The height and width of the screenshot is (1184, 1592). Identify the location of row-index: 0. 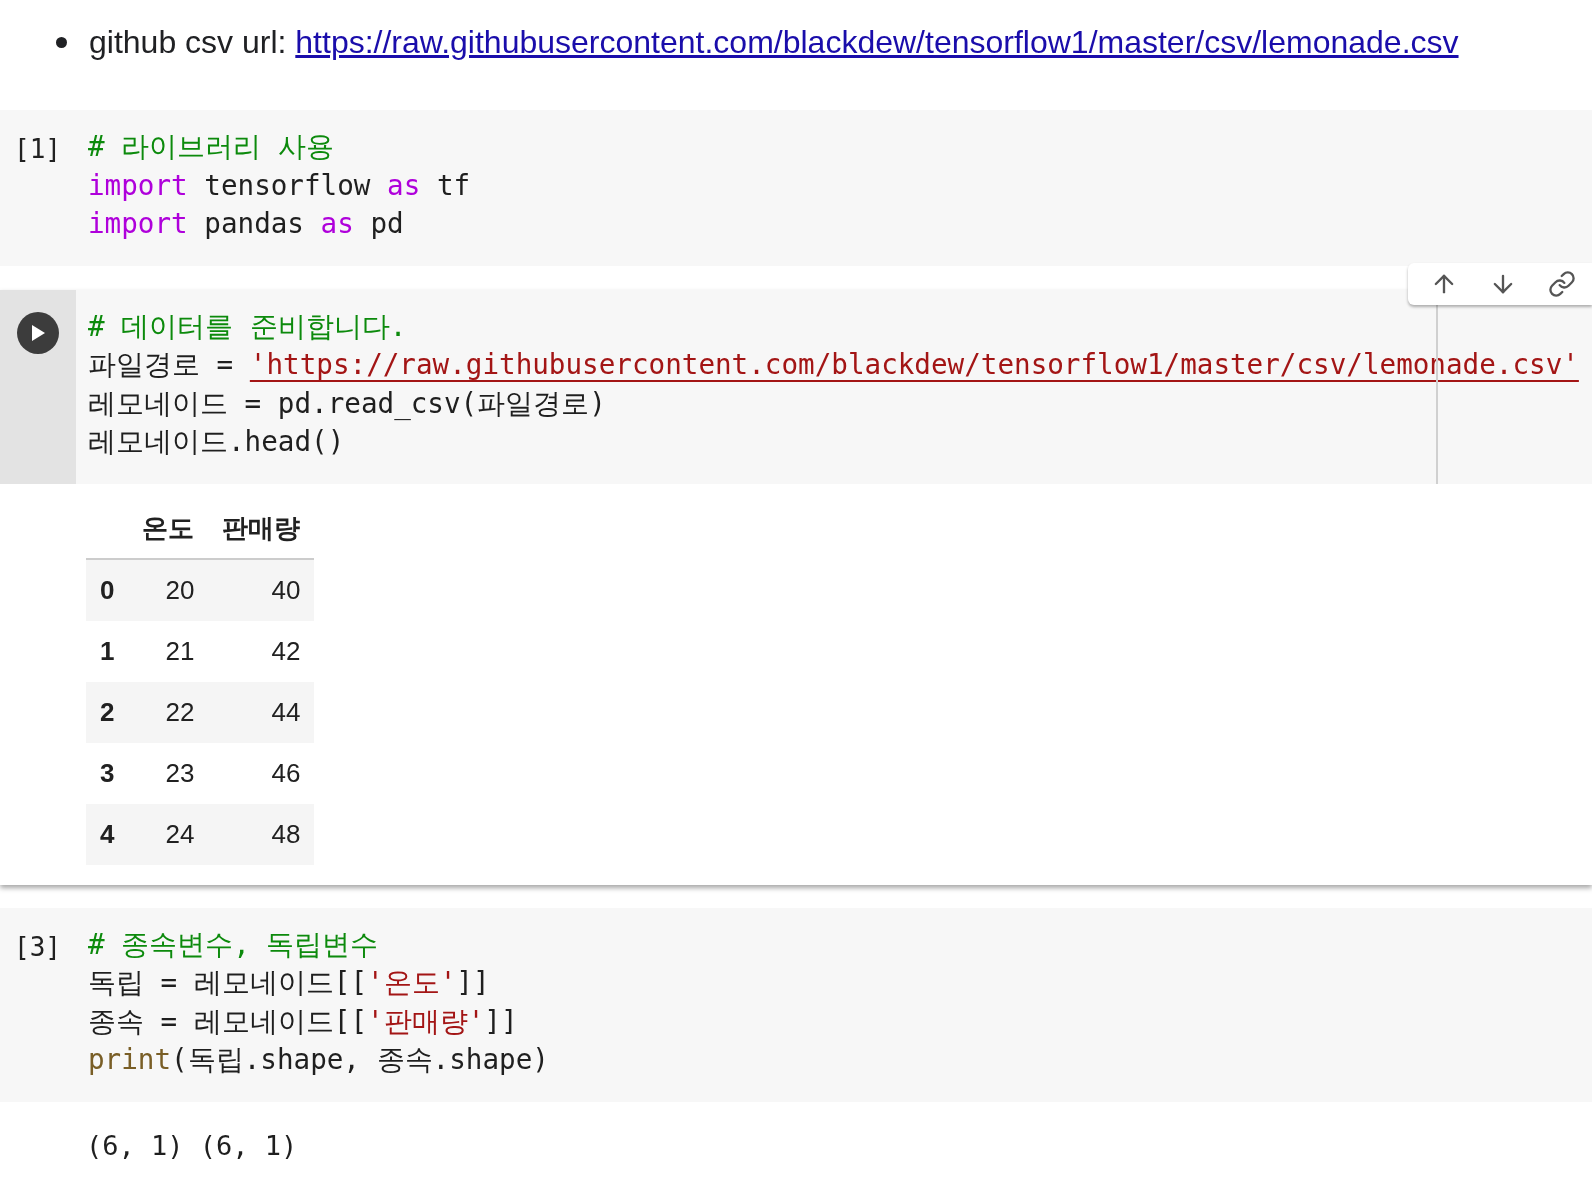
(107, 589).